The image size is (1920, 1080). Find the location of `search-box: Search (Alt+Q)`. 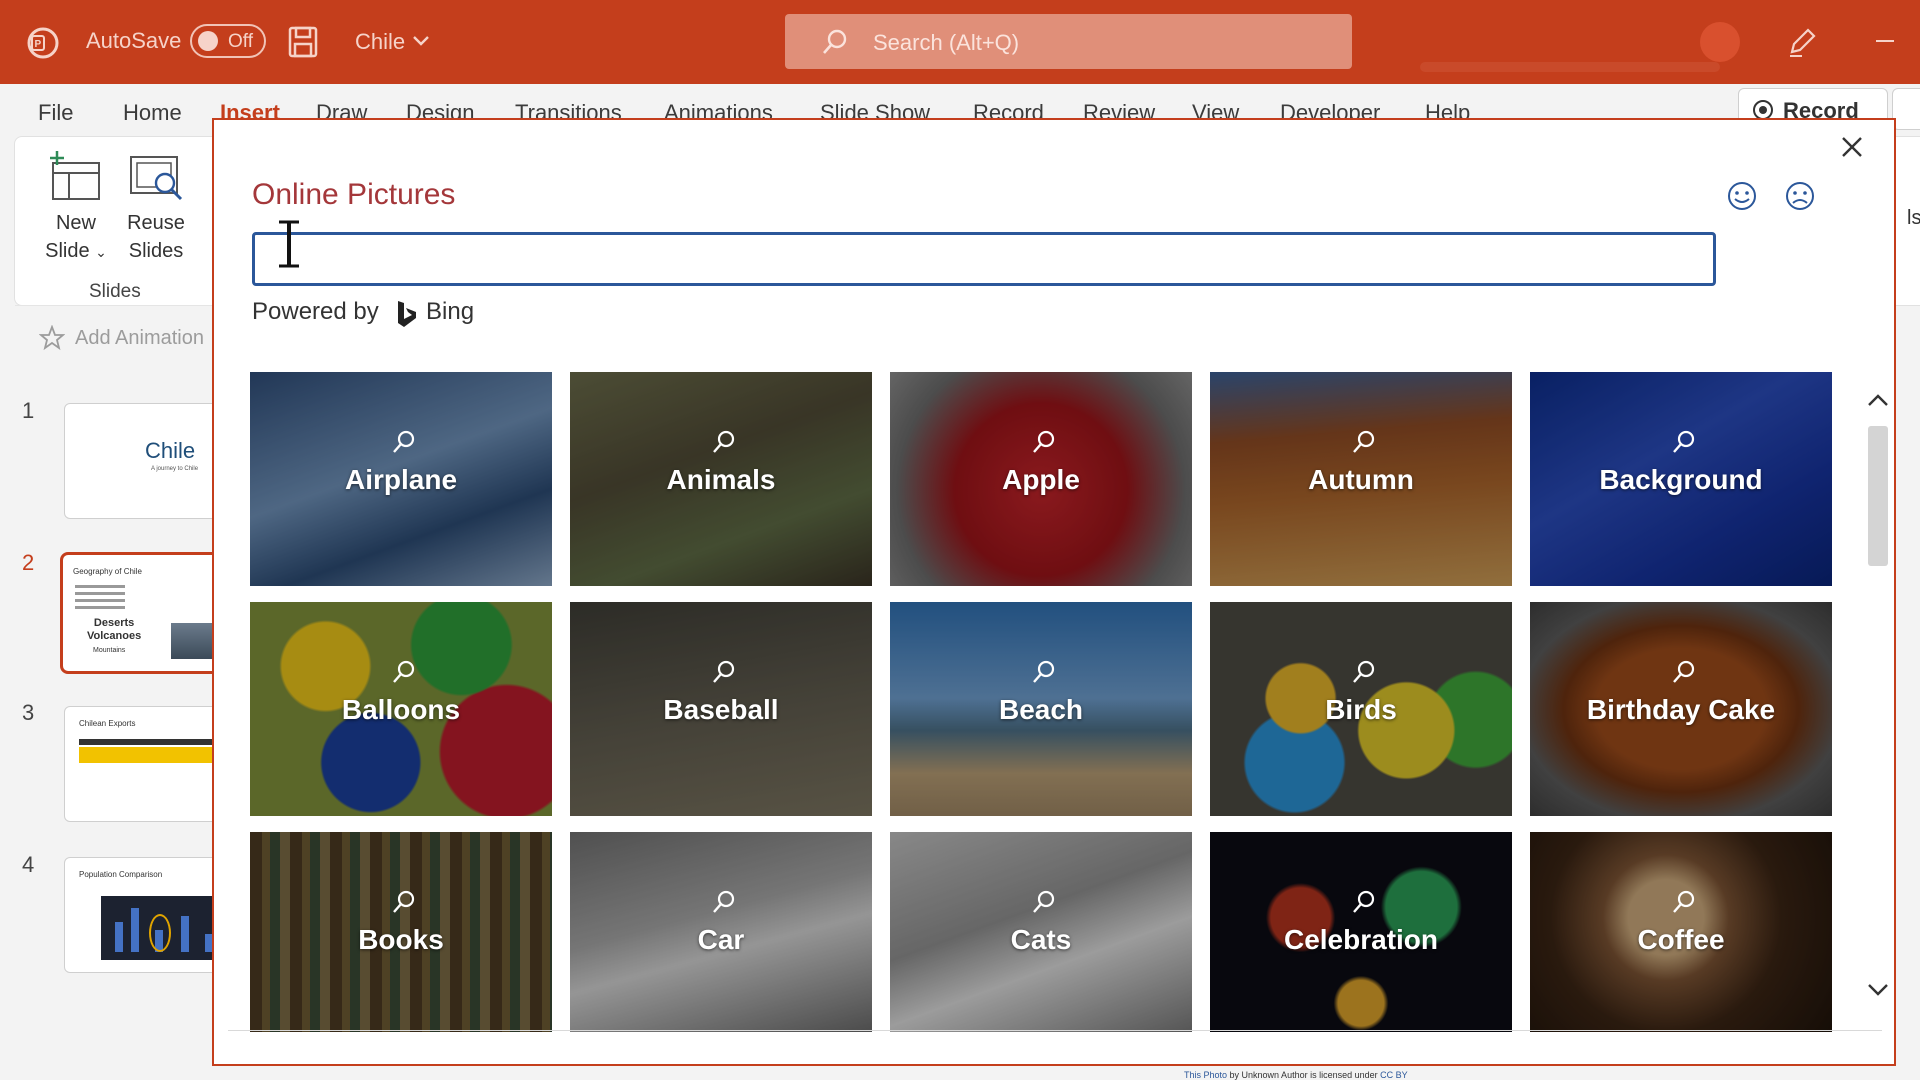

search-box: Search (Alt+Q) is located at coordinates (1068, 41).